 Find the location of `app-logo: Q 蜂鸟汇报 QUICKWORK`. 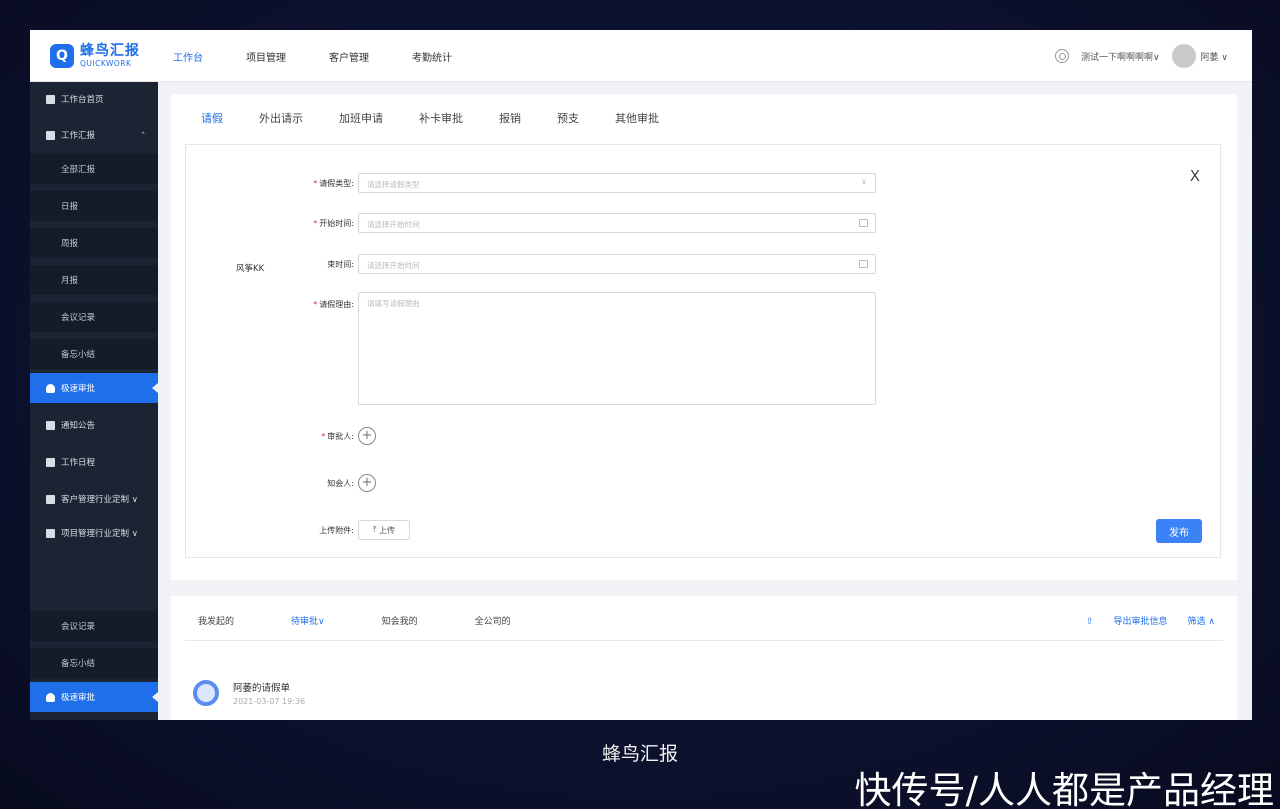

app-logo: Q 蜂鸟汇报 QUICKWORK is located at coordinates (95, 56).